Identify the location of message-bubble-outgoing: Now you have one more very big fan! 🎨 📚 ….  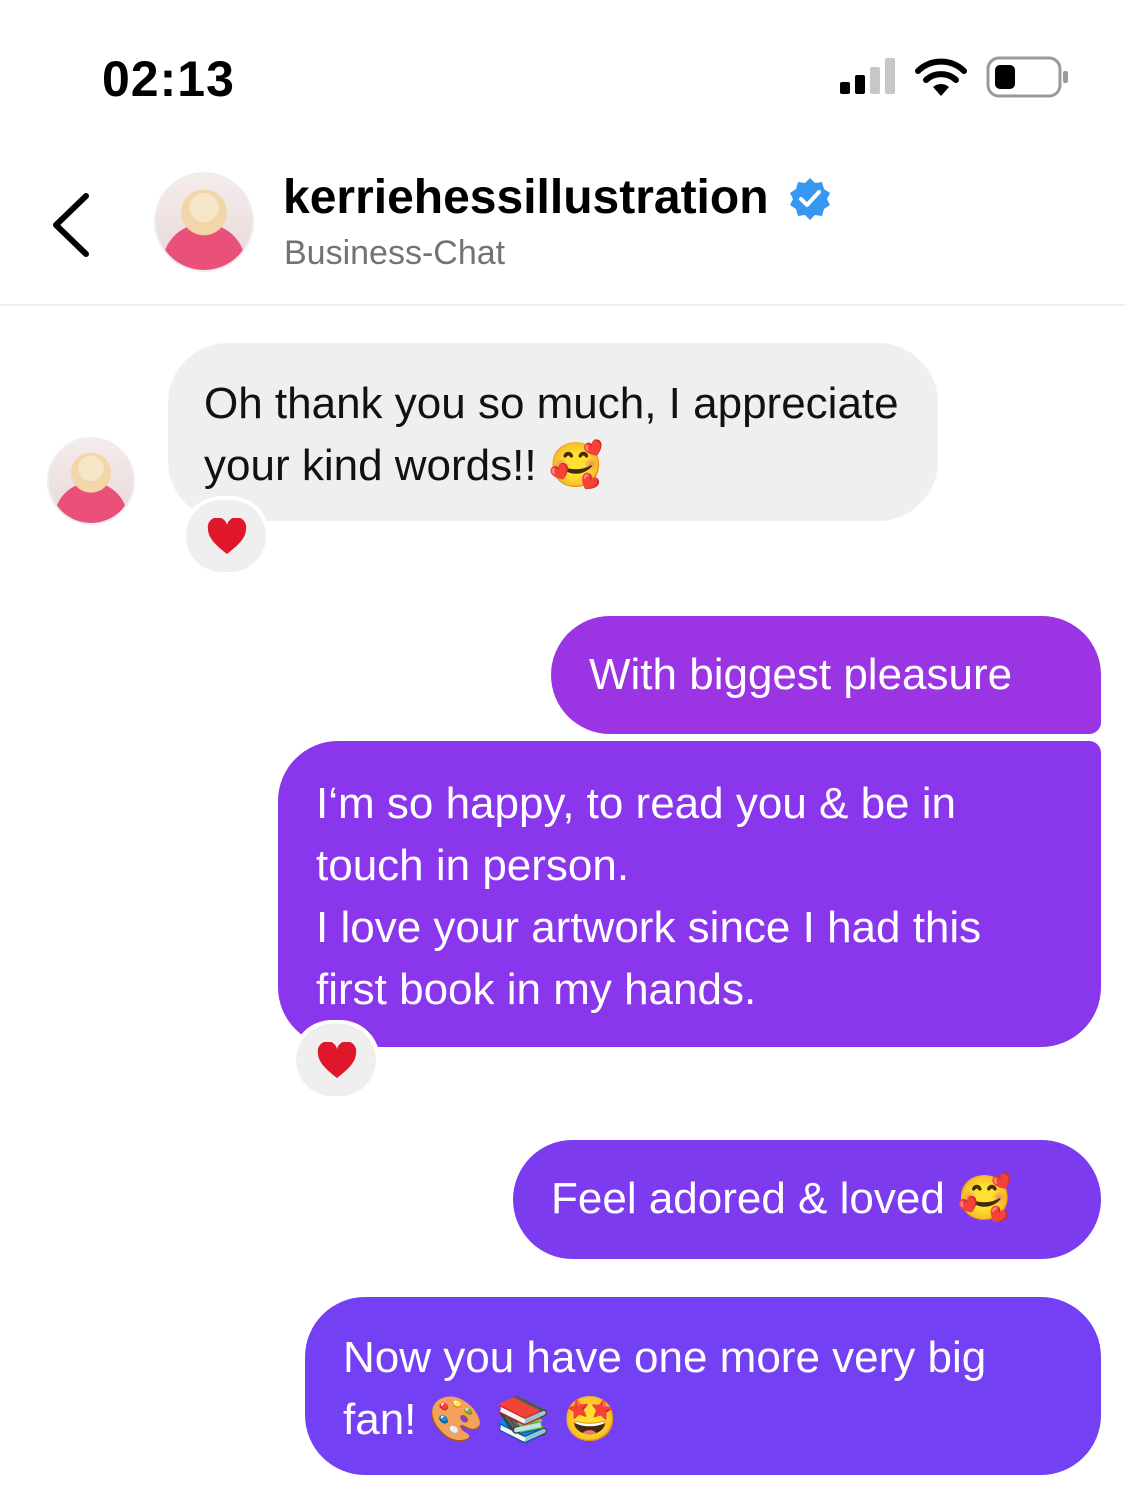
(703, 1386).